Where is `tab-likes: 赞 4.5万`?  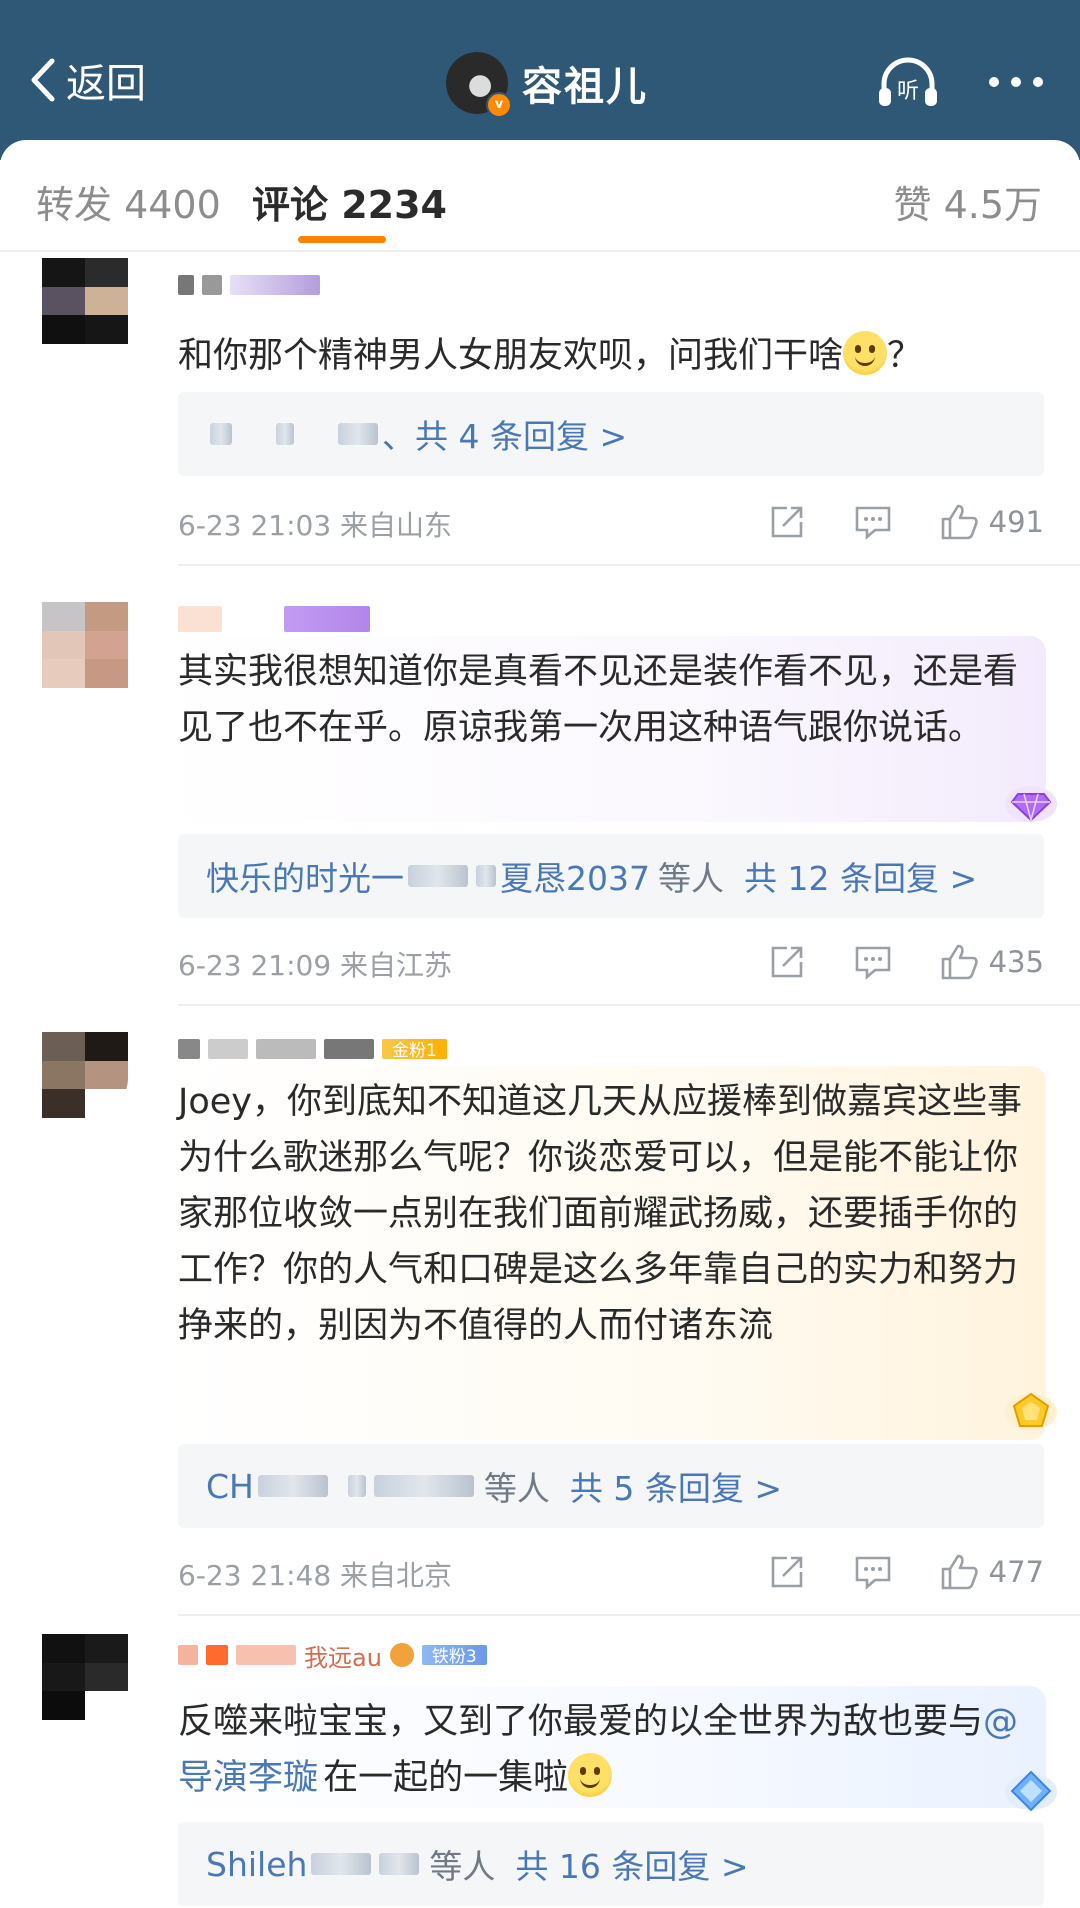
tab-likes: 赞 4.5万 is located at coordinates (967, 201).